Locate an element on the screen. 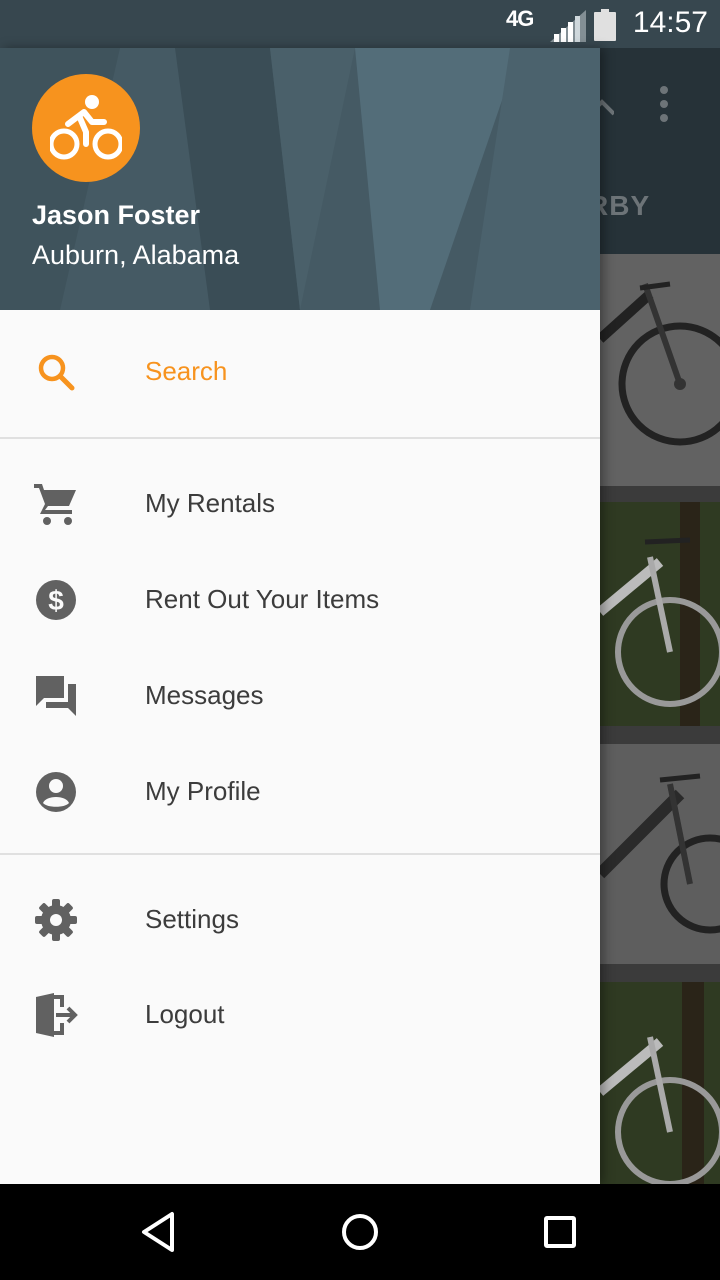 This screenshot has height=1280, width=720. menu-item-my-profile: My Profile is located at coordinates (300, 792).